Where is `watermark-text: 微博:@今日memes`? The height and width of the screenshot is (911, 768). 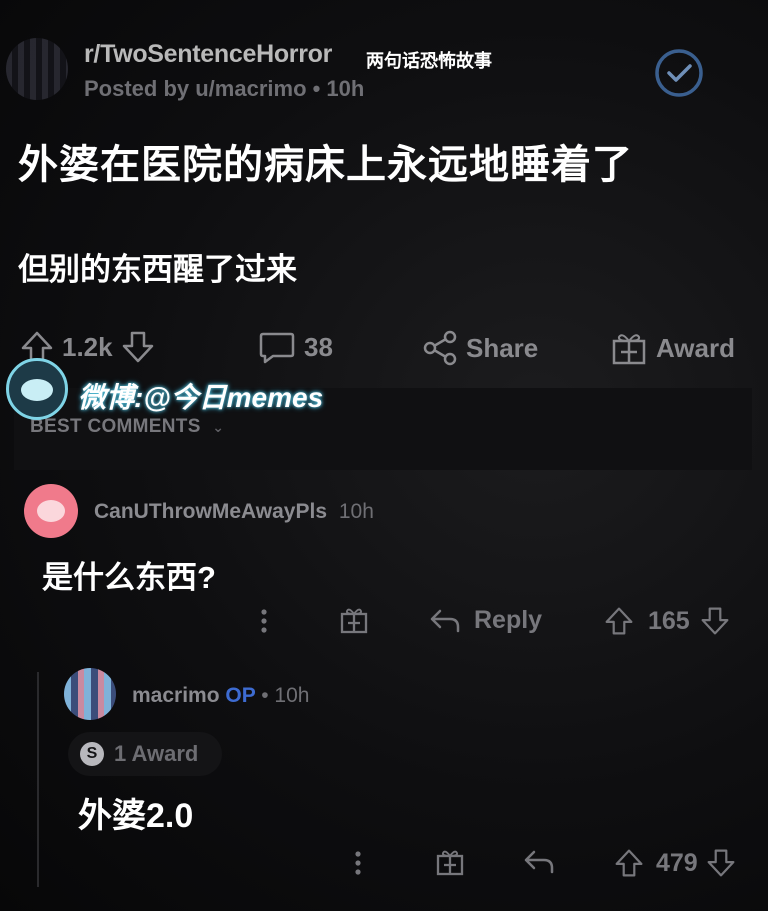 watermark-text: 微博:@今日memes is located at coordinates (201, 397).